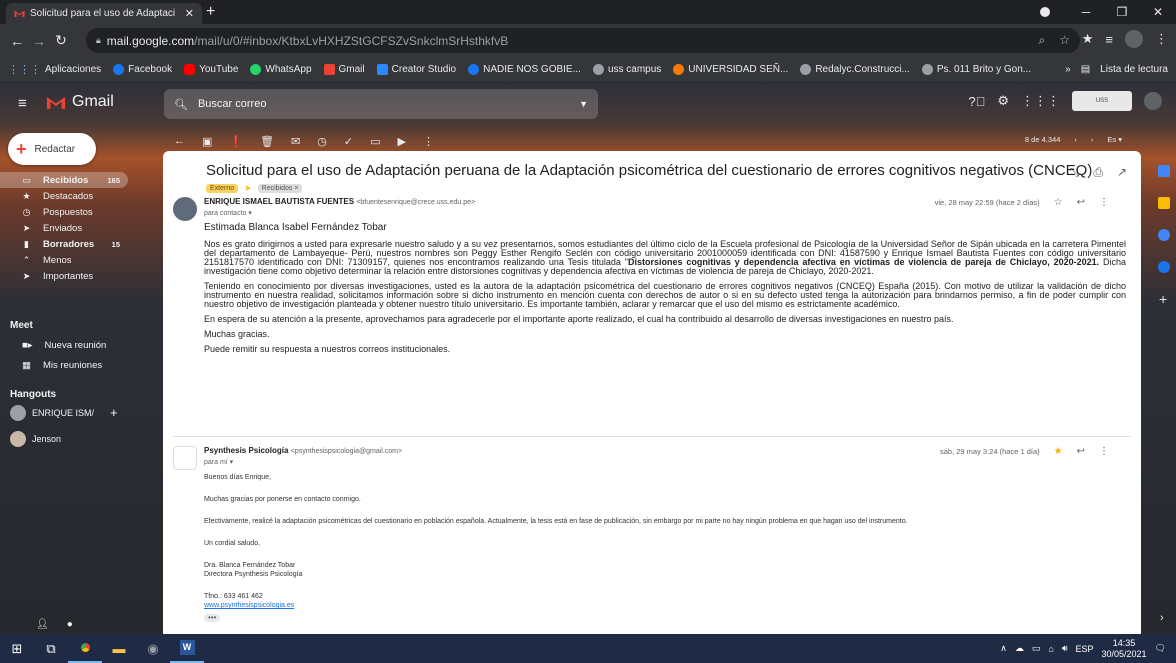 This screenshot has width=1176, height=663. What do you see at coordinates (64, 345) in the screenshot?
I see `meet-new-meeting: ■▸ Nueva reunión` at bounding box center [64, 345].